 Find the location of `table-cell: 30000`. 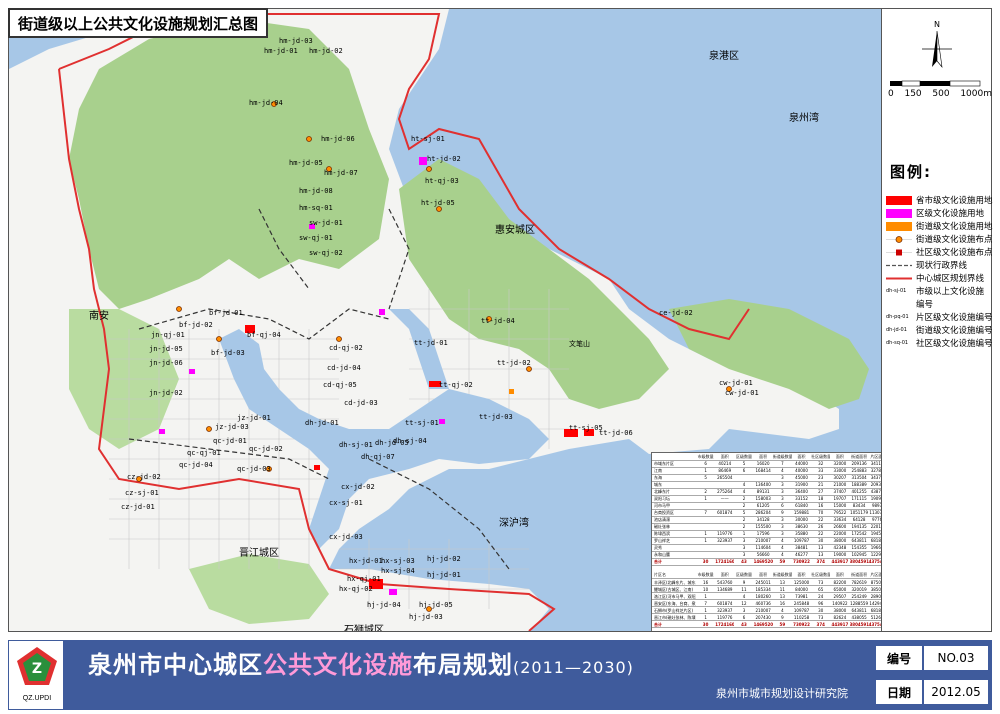

table-cell: 30000 is located at coordinates (801, 520).